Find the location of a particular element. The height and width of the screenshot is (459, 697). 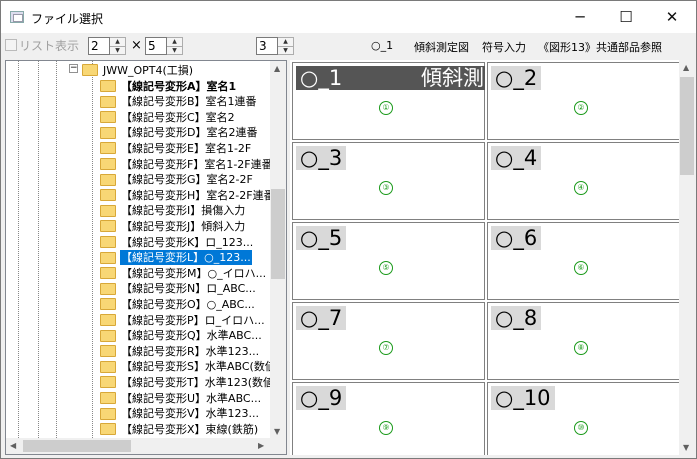

symbol-cell: ○_10 ⑩ is located at coordinates (583, 418).